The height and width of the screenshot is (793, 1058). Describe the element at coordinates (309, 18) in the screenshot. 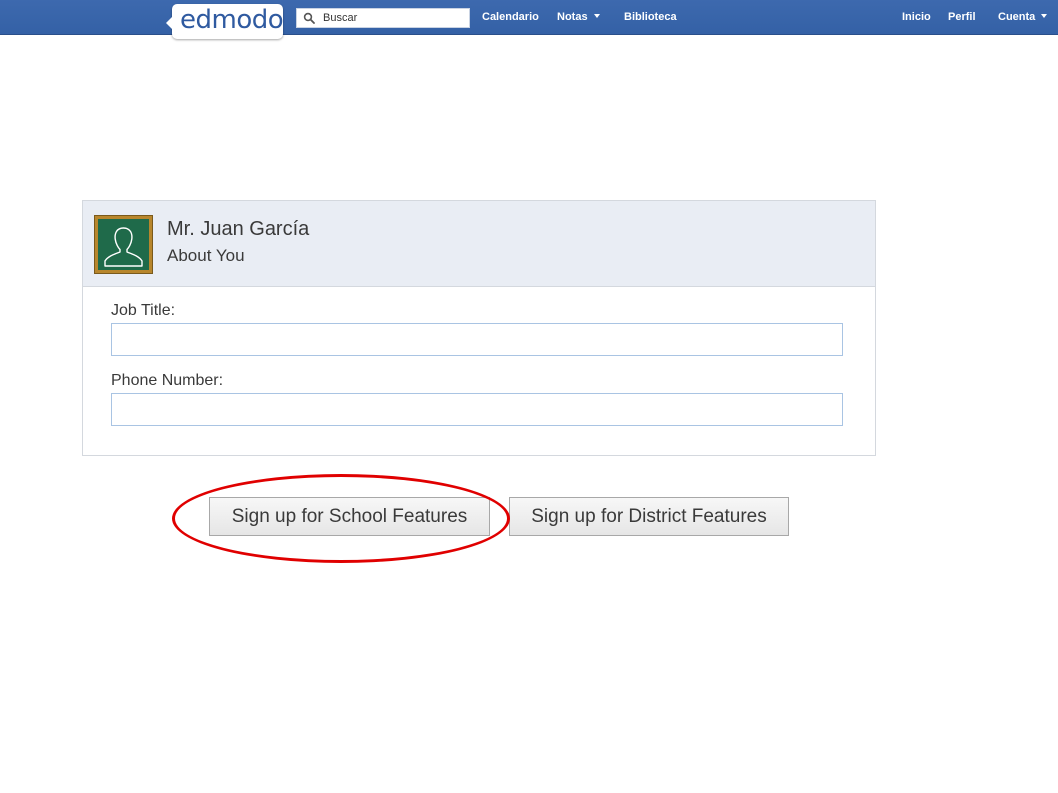

I see `search-icon` at that location.